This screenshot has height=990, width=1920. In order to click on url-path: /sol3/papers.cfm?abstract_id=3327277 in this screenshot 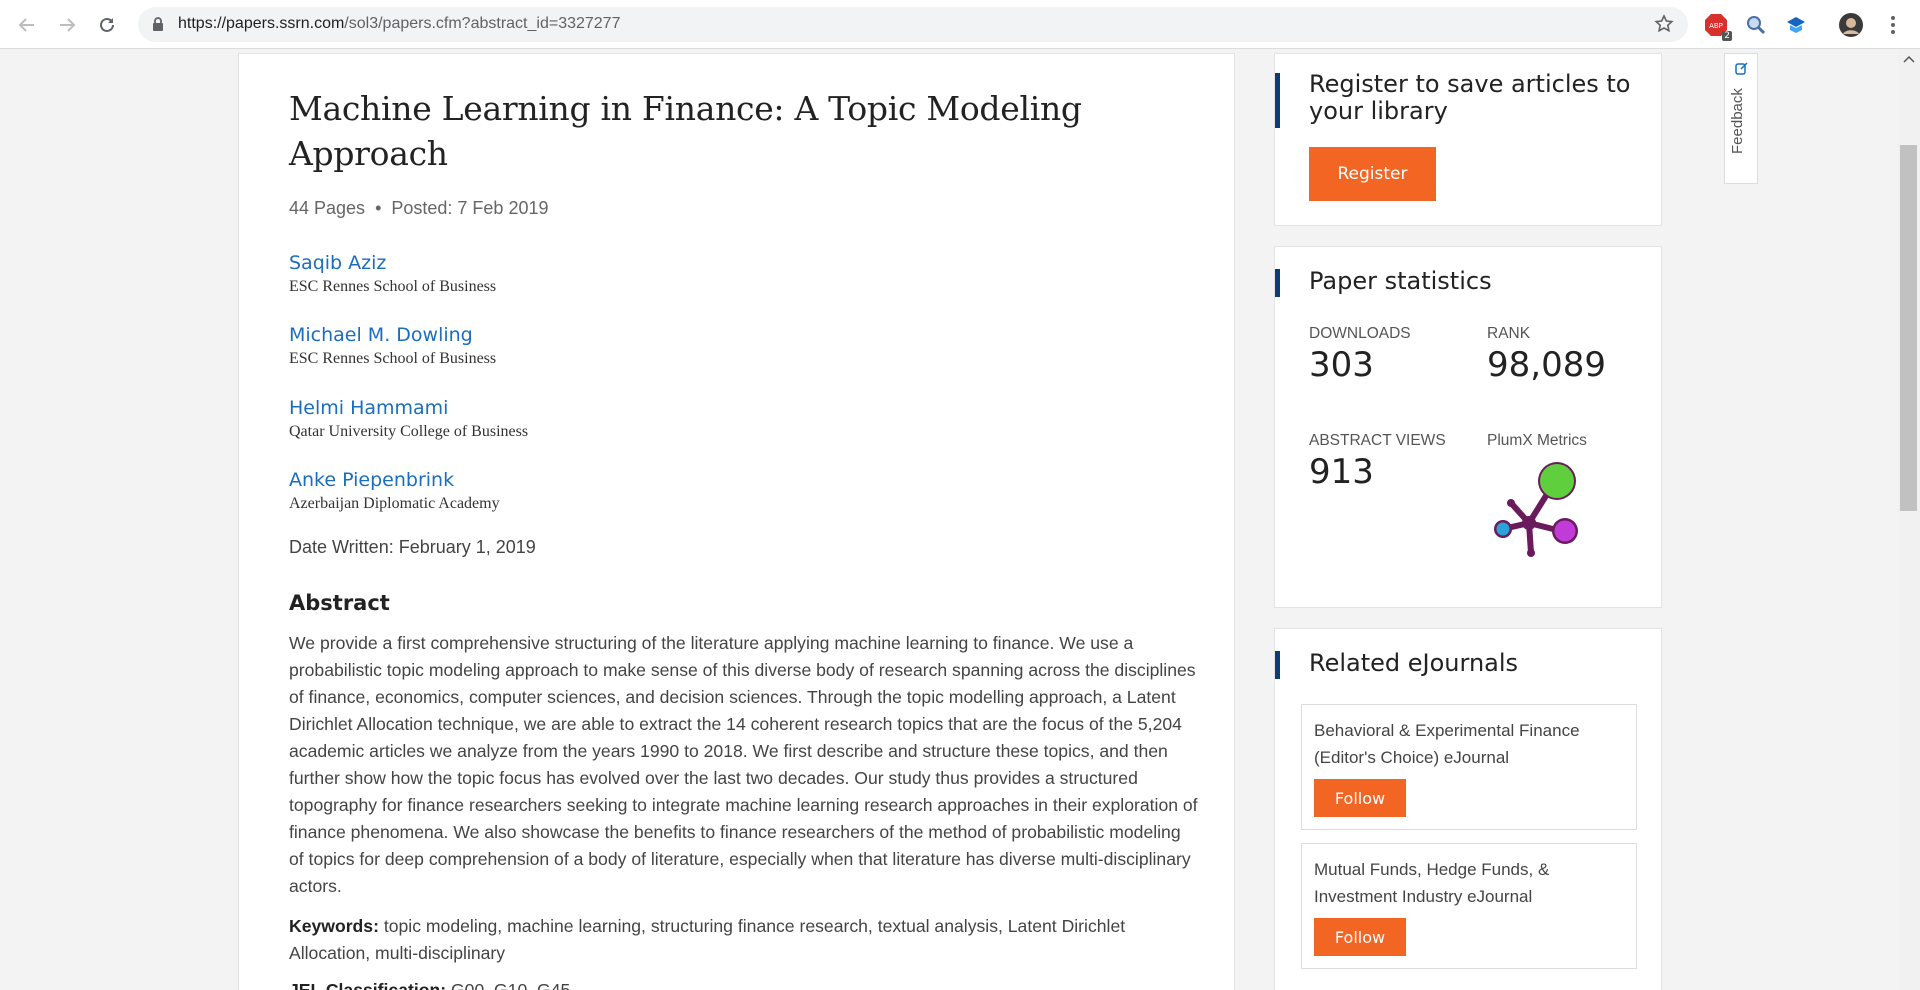, I will do `click(482, 23)`.